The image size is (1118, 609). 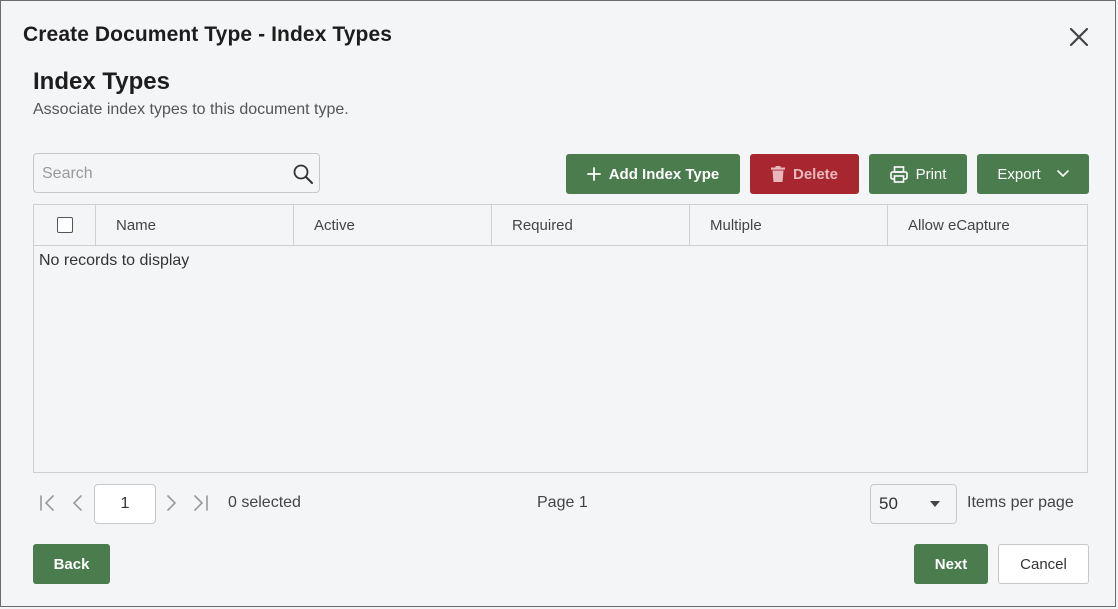 I want to click on add-index-type-label: Add Index Type, so click(x=664, y=174).